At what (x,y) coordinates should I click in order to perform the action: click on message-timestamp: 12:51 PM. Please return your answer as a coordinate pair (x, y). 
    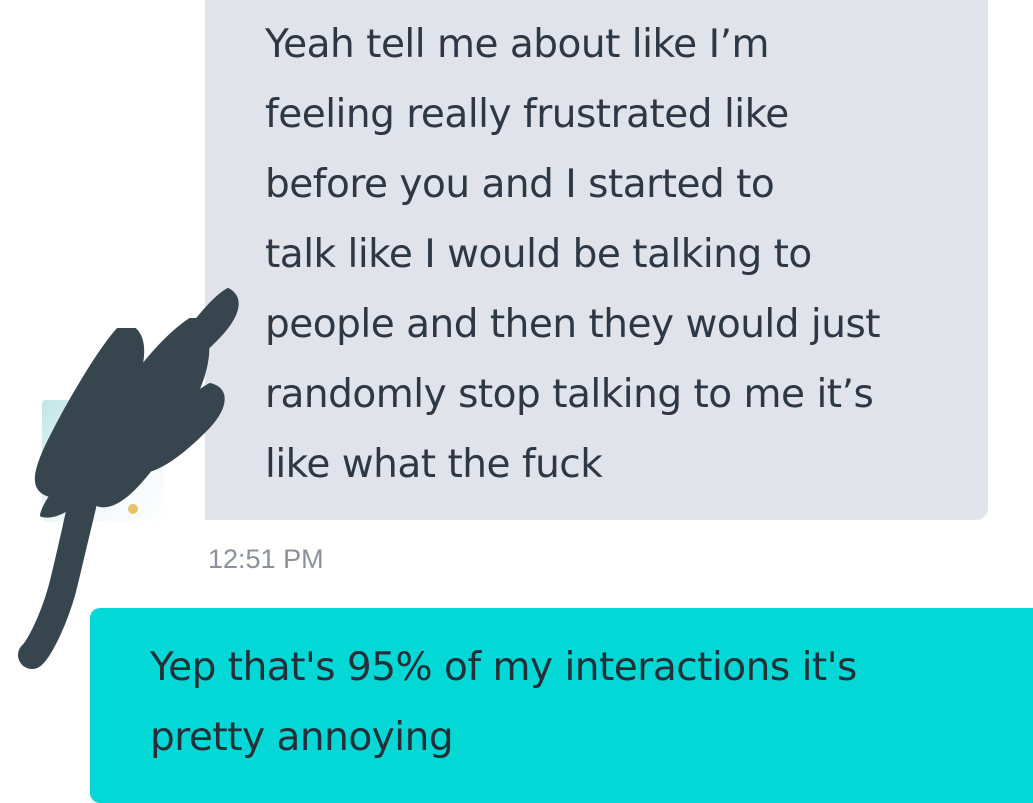
    Looking at the image, I should click on (266, 559).